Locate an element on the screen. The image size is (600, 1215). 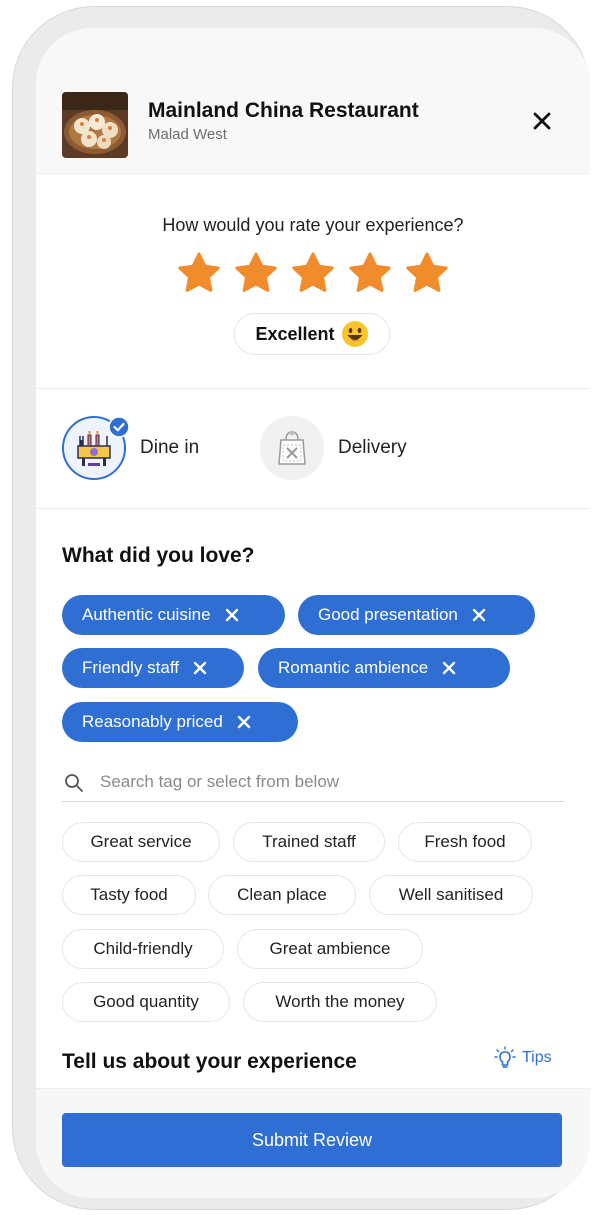
rating-label: Excellent is located at coordinates (295, 333).